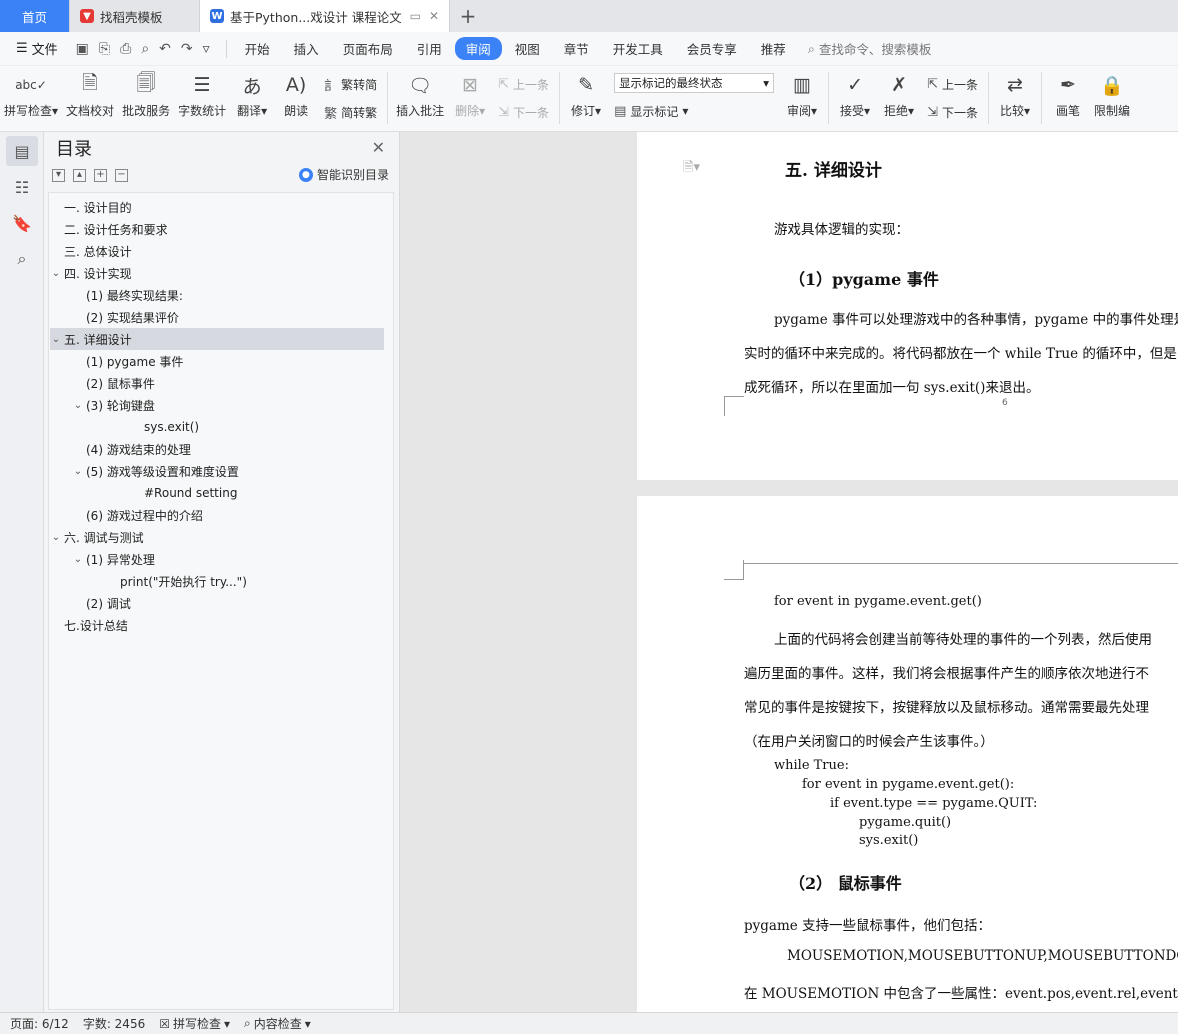 The width and height of the screenshot is (1178, 1034). I want to click on toc-item: 七.设计总结, so click(217, 625).